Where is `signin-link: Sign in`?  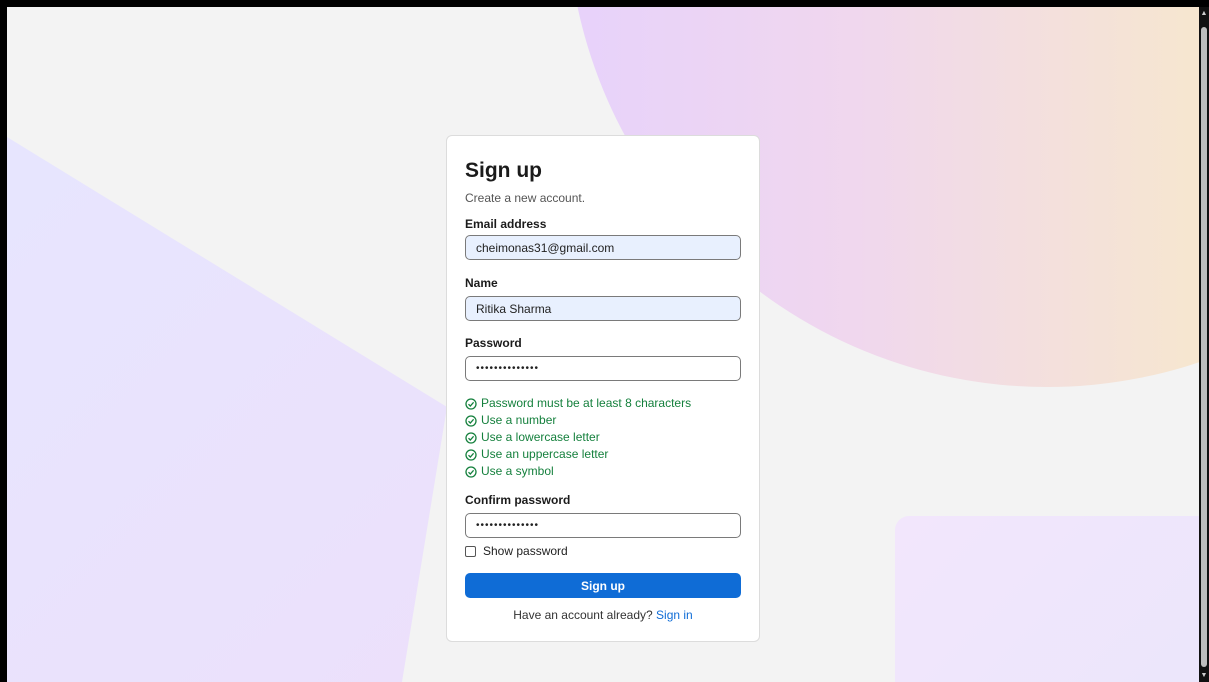 signin-link: Sign in is located at coordinates (674, 615).